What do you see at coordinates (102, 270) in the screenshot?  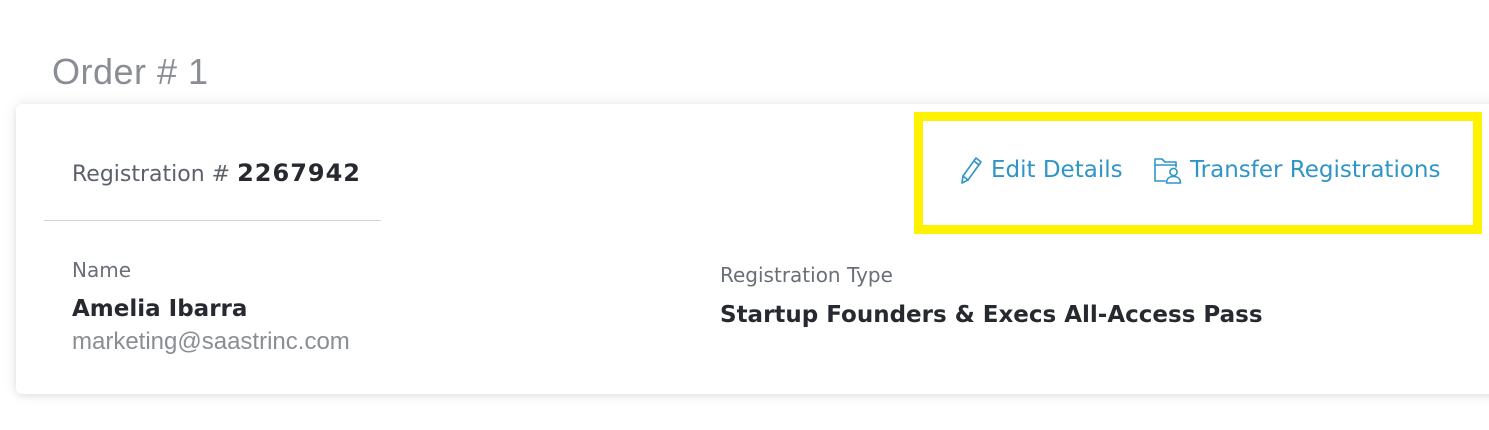 I see `name-label: Name` at bounding box center [102, 270].